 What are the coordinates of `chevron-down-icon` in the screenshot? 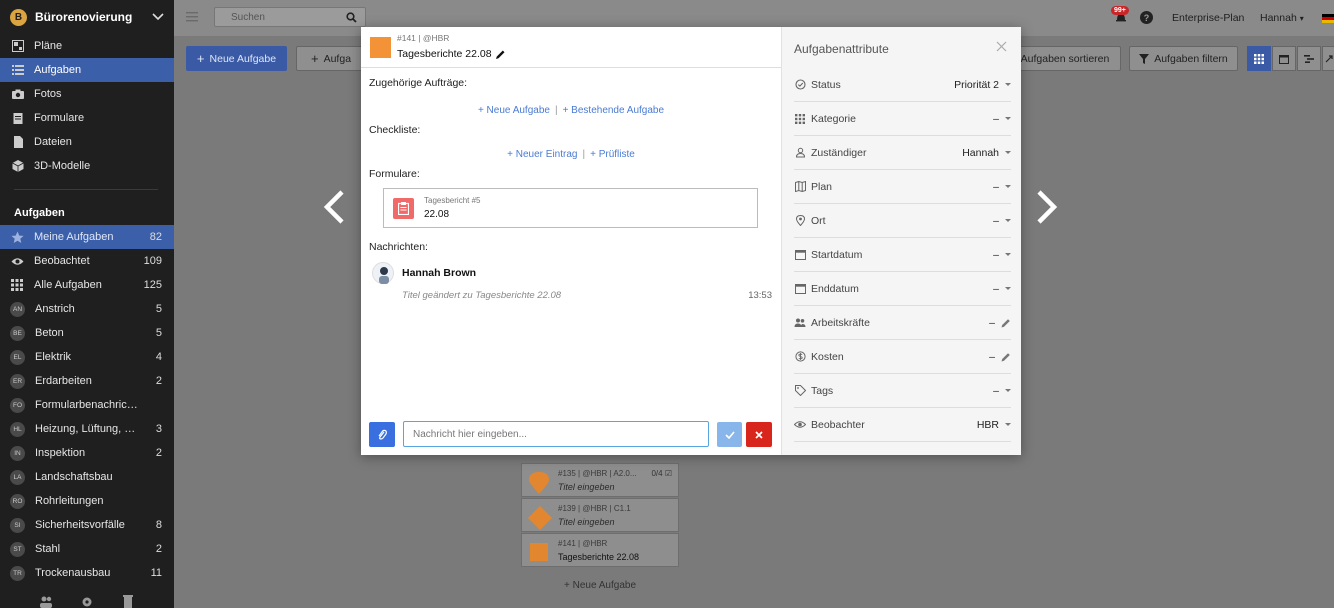 It's located at (158, 17).